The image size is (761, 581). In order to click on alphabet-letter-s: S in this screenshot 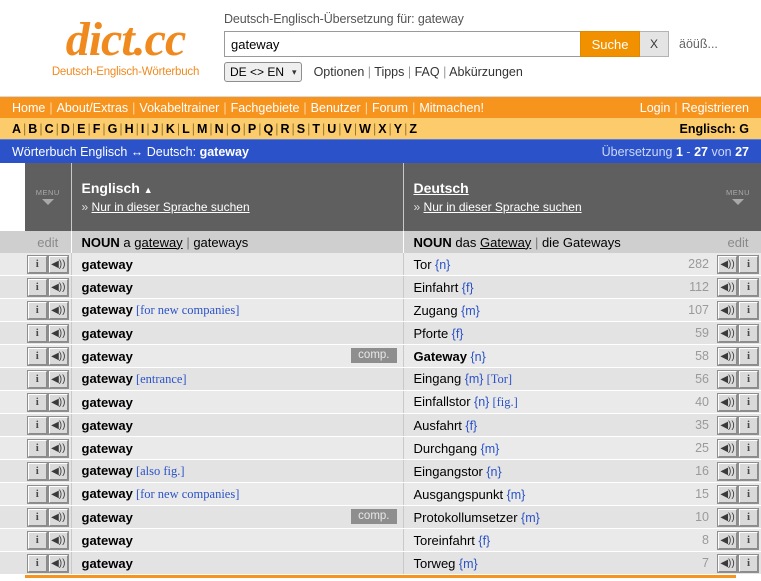, I will do `click(301, 129)`.